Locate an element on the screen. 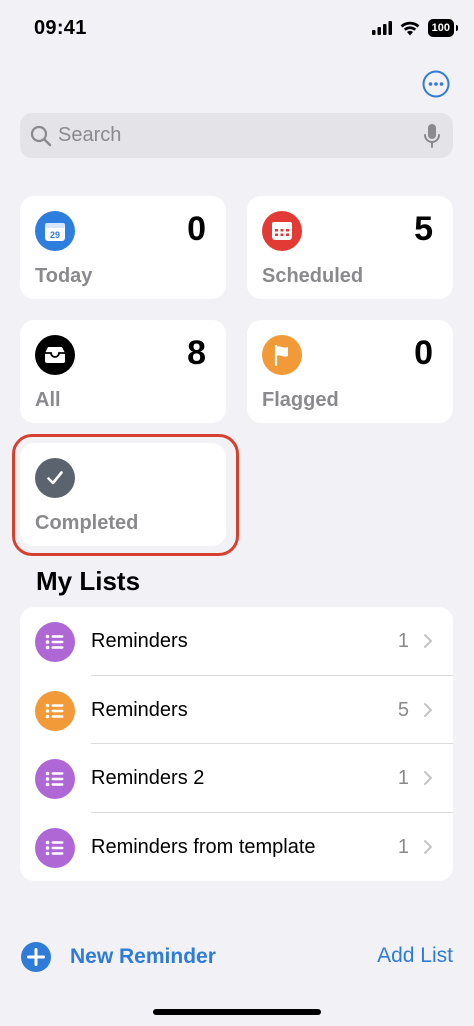 This screenshot has width=474, height=1026. more-options-icon is located at coordinates (436, 84).